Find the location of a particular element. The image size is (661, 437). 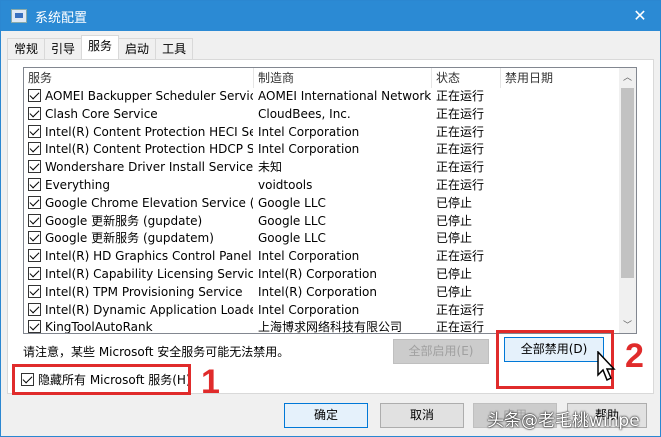

watermark: 头条@老毛桃winpe is located at coordinates (563, 421).